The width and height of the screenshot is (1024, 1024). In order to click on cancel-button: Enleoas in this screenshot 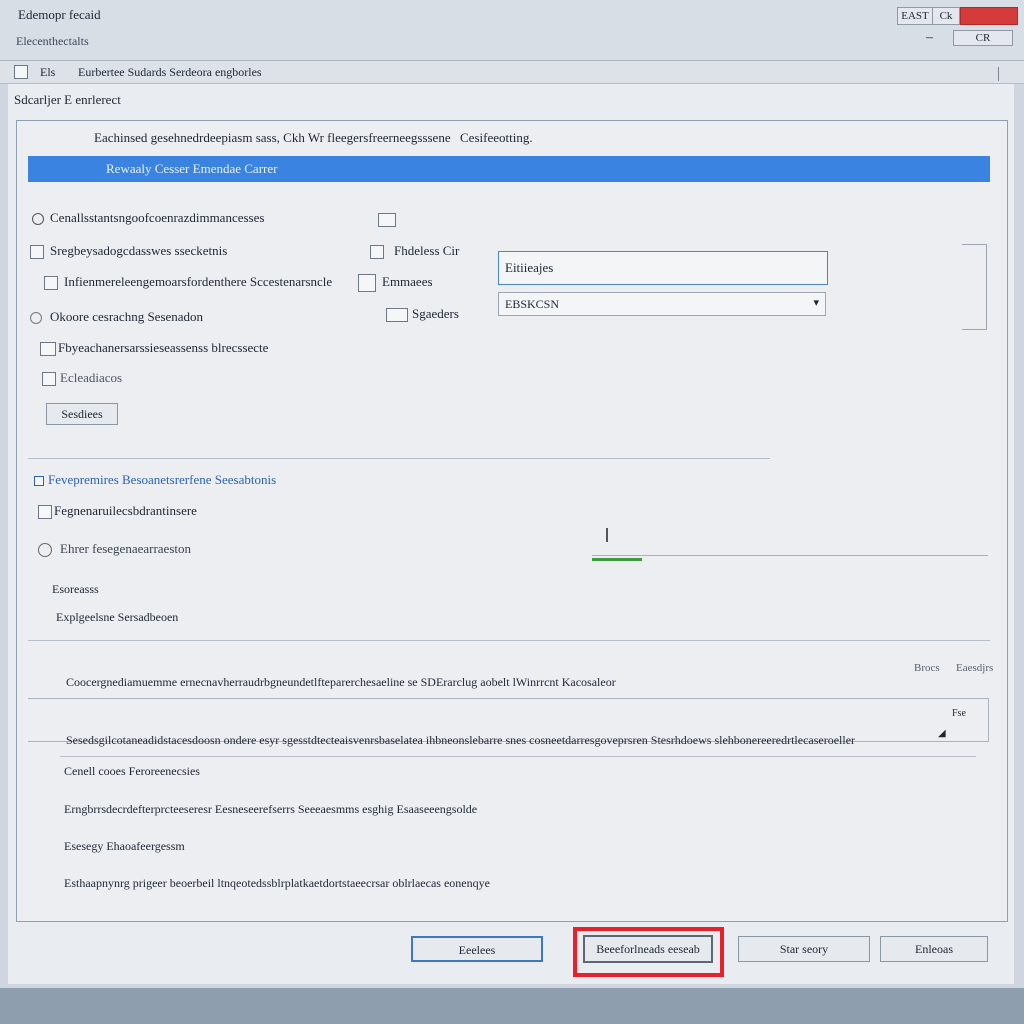, I will do `click(934, 949)`.